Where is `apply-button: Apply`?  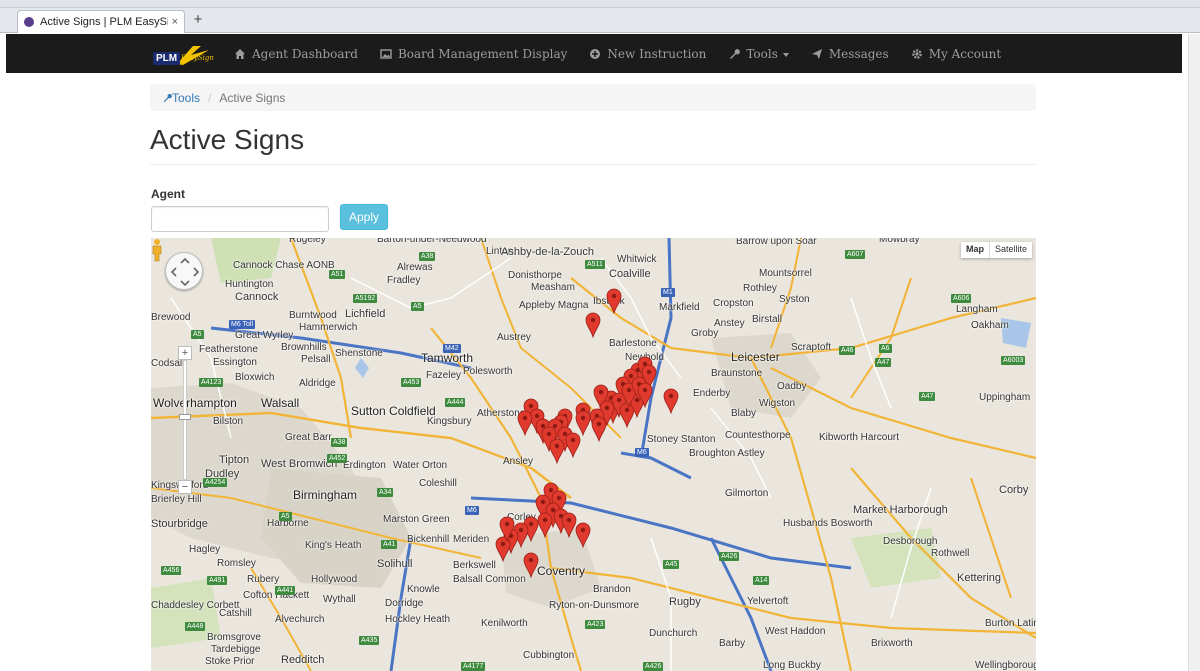 apply-button: Apply is located at coordinates (364, 217).